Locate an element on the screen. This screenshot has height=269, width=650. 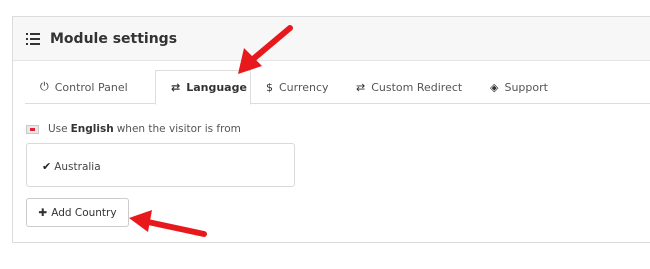
tab-custom-redirect: ⇄ Custom Redirect is located at coordinates (406, 87).